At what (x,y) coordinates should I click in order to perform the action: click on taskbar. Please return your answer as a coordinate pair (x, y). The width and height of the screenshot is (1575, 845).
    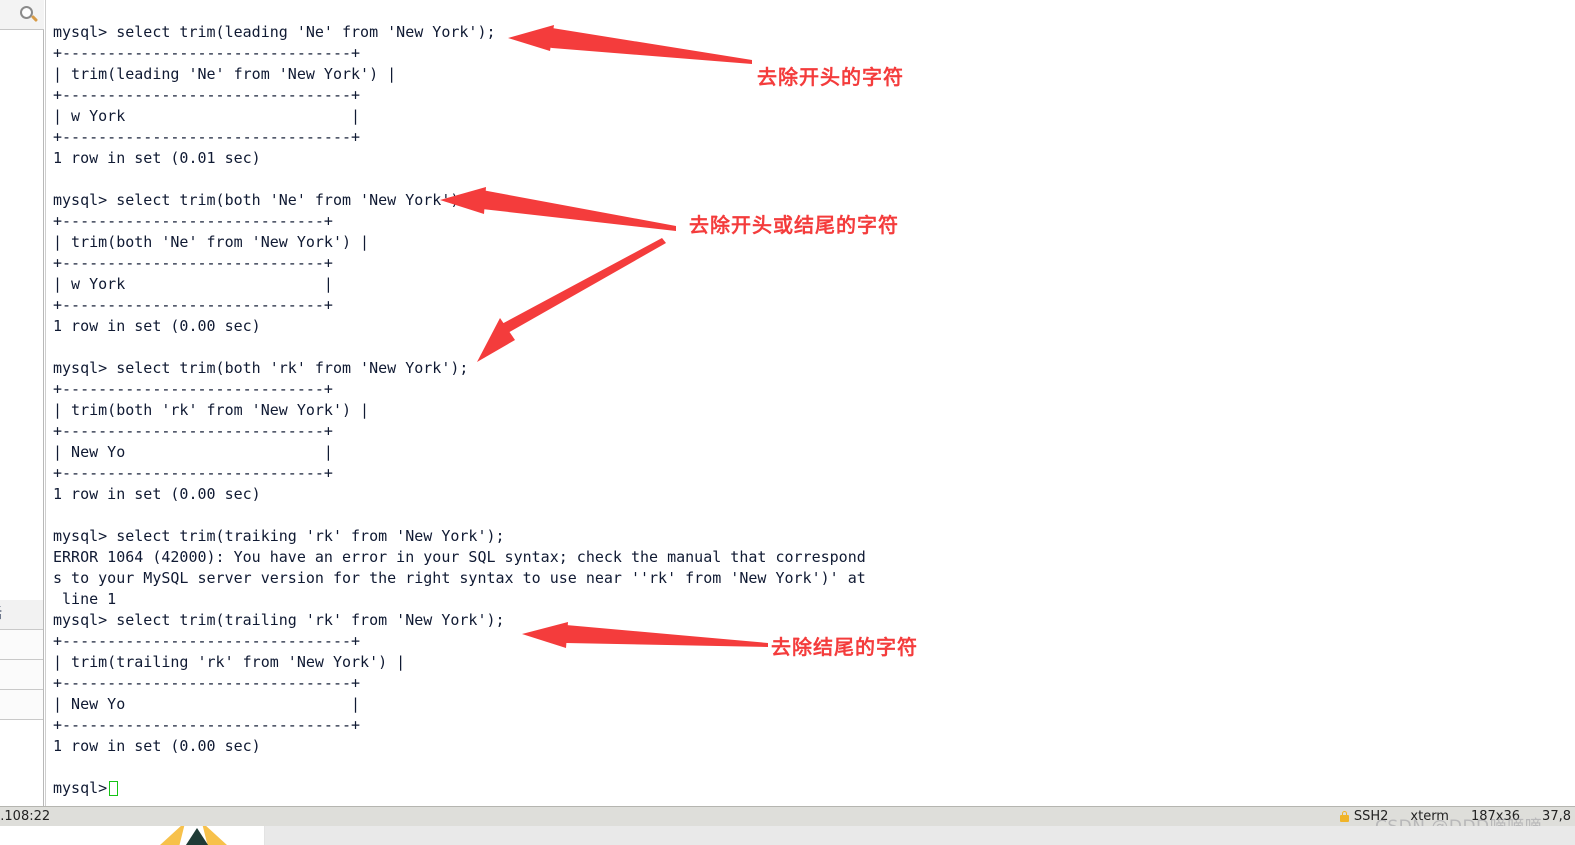
    Looking at the image, I should click on (787, 835).